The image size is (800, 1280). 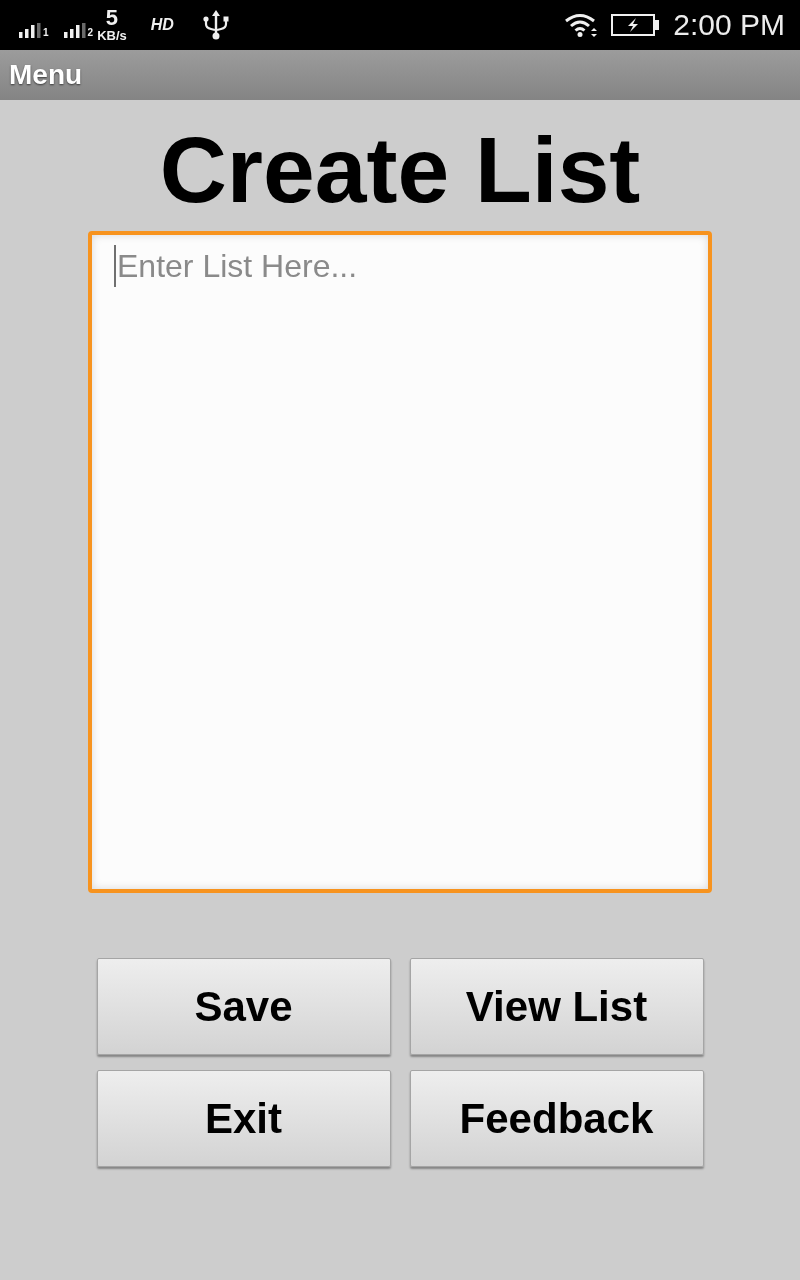 I want to click on clock-time: 2:00 PM, so click(x=729, y=25).